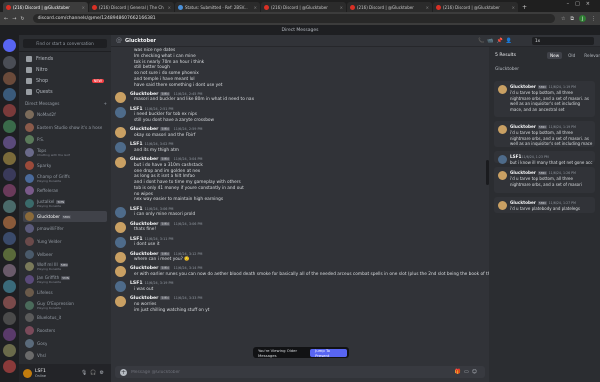 The image size is (600, 382). What do you see at coordinates (65, 241) in the screenshot?
I see `dm-item: Yung Velder` at bounding box center [65, 241].